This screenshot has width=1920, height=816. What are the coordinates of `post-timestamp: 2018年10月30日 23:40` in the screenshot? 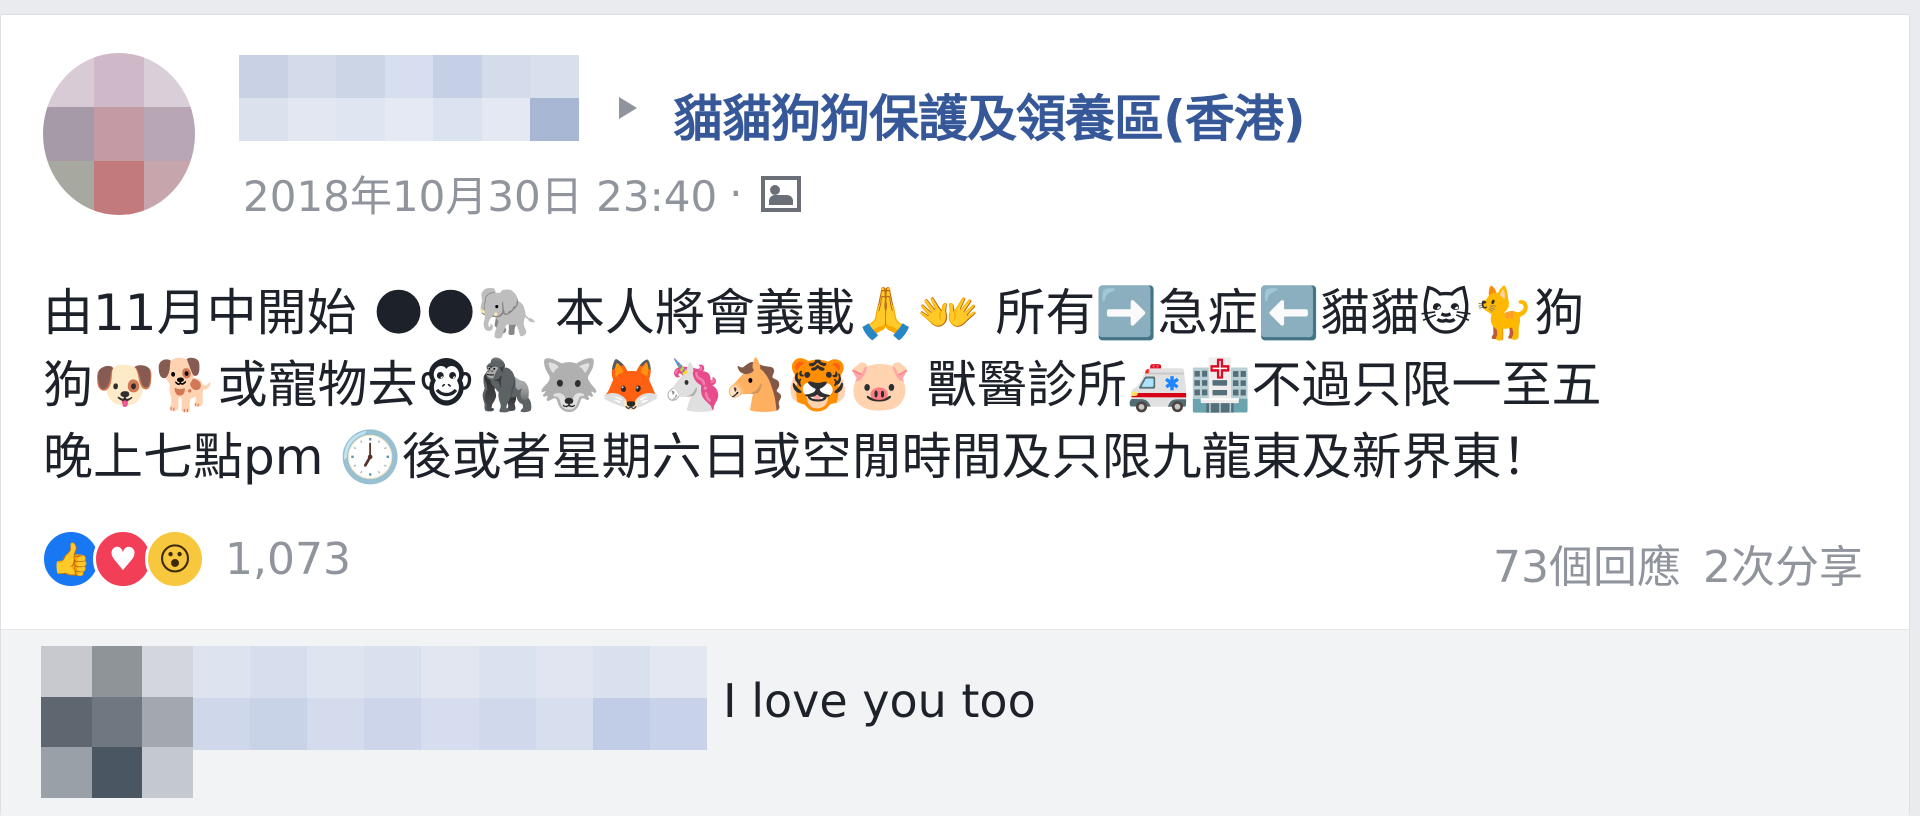 It's located at (480, 193).